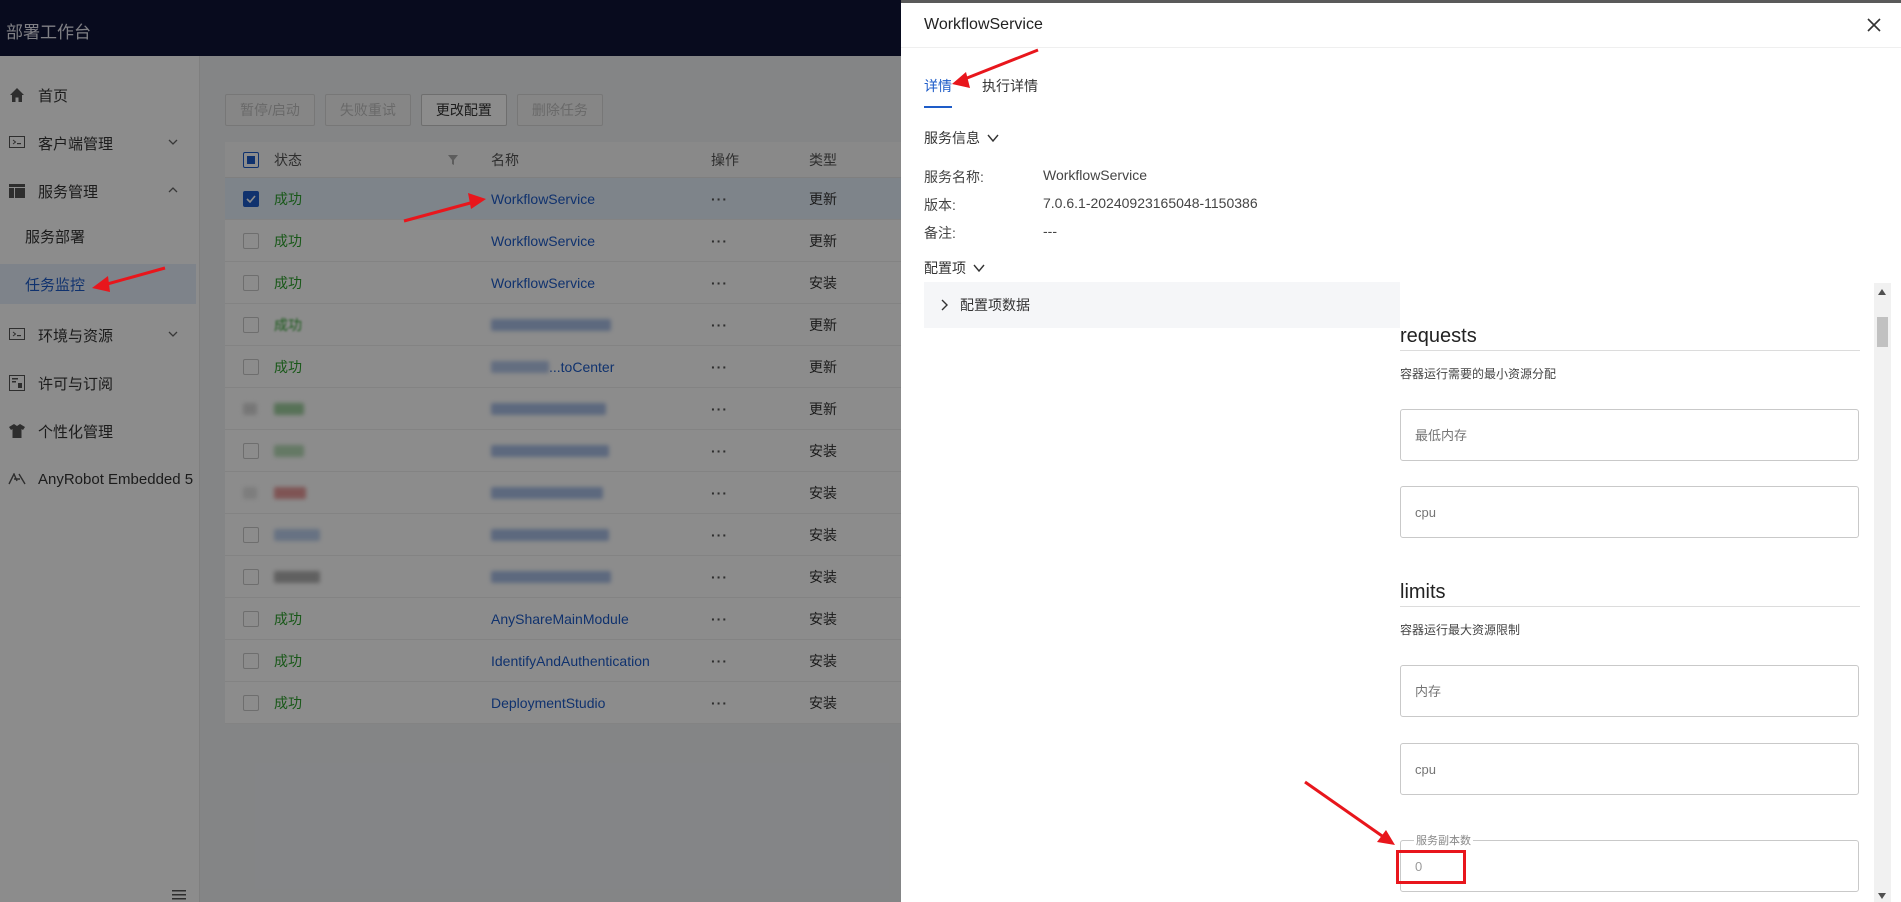 This screenshot has width=1901, height=902. What do you see at coordinates (1630, 338) in the screenshot?
I see `requests-heading: requests` at bounding box center [1630, 338].